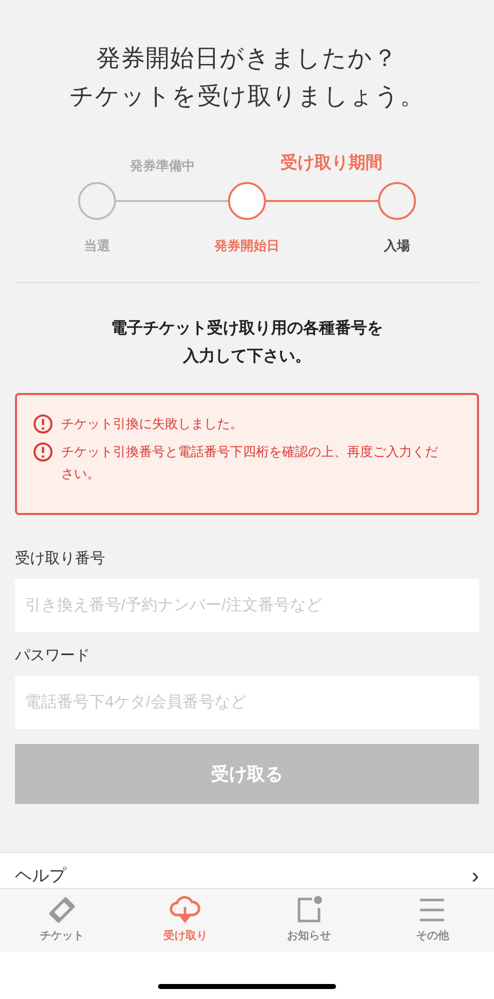 This screenshot has width=494, height=999. I want to click on heading-text: チケットを受け取りましょう。, so click(247, 97).